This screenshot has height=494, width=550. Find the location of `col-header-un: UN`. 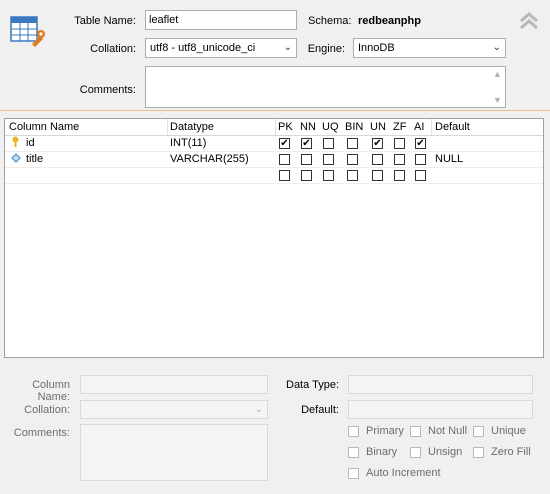

col-header-un: UN is located at coordinates (378, 127).